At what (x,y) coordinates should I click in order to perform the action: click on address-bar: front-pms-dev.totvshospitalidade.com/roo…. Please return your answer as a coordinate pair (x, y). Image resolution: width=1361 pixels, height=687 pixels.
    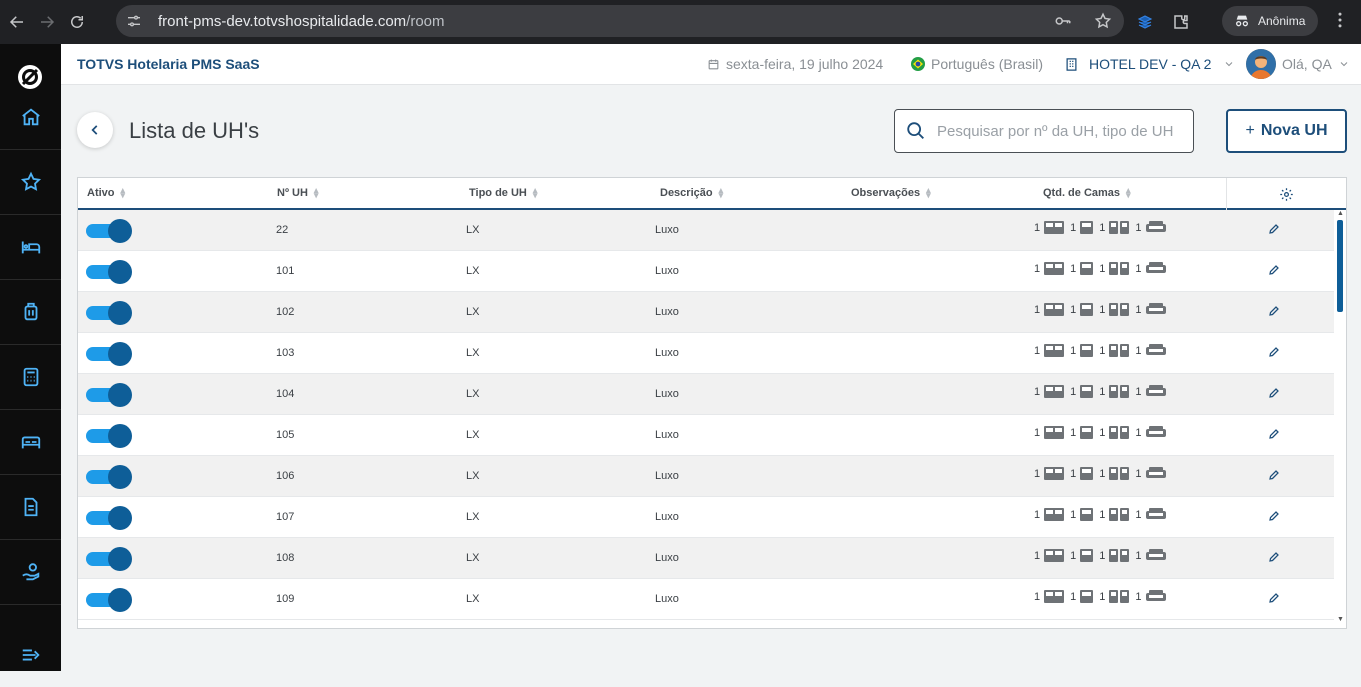
    Looking at the image, I should click on (620, 21).